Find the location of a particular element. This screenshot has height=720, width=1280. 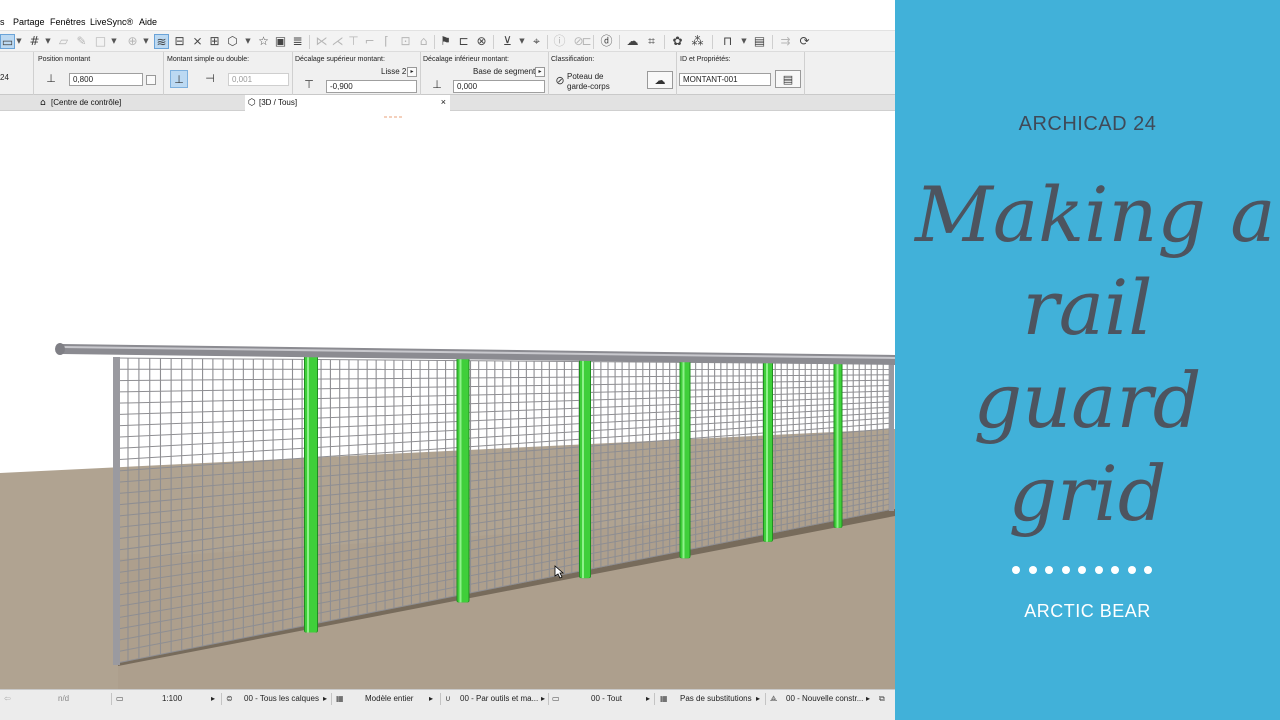

menu-item-partage: Partage is located at coordinates (29, 22).